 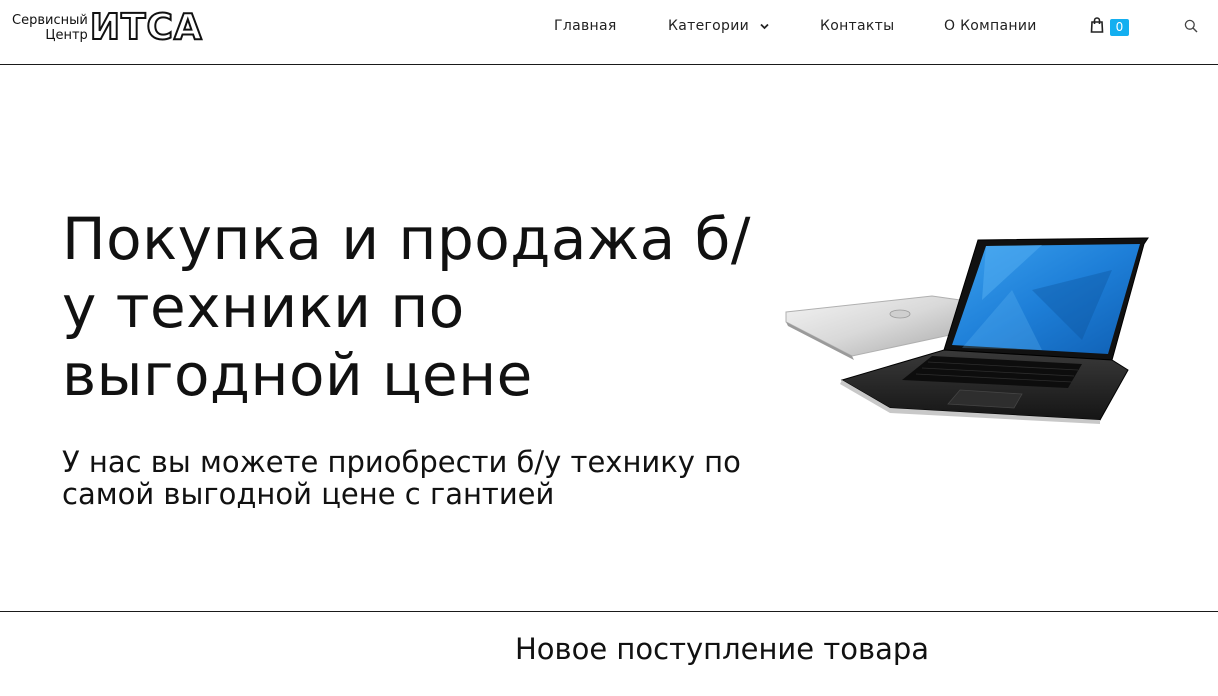 I want to click on shopping-bag-icon, so click(x=1097, y=27).